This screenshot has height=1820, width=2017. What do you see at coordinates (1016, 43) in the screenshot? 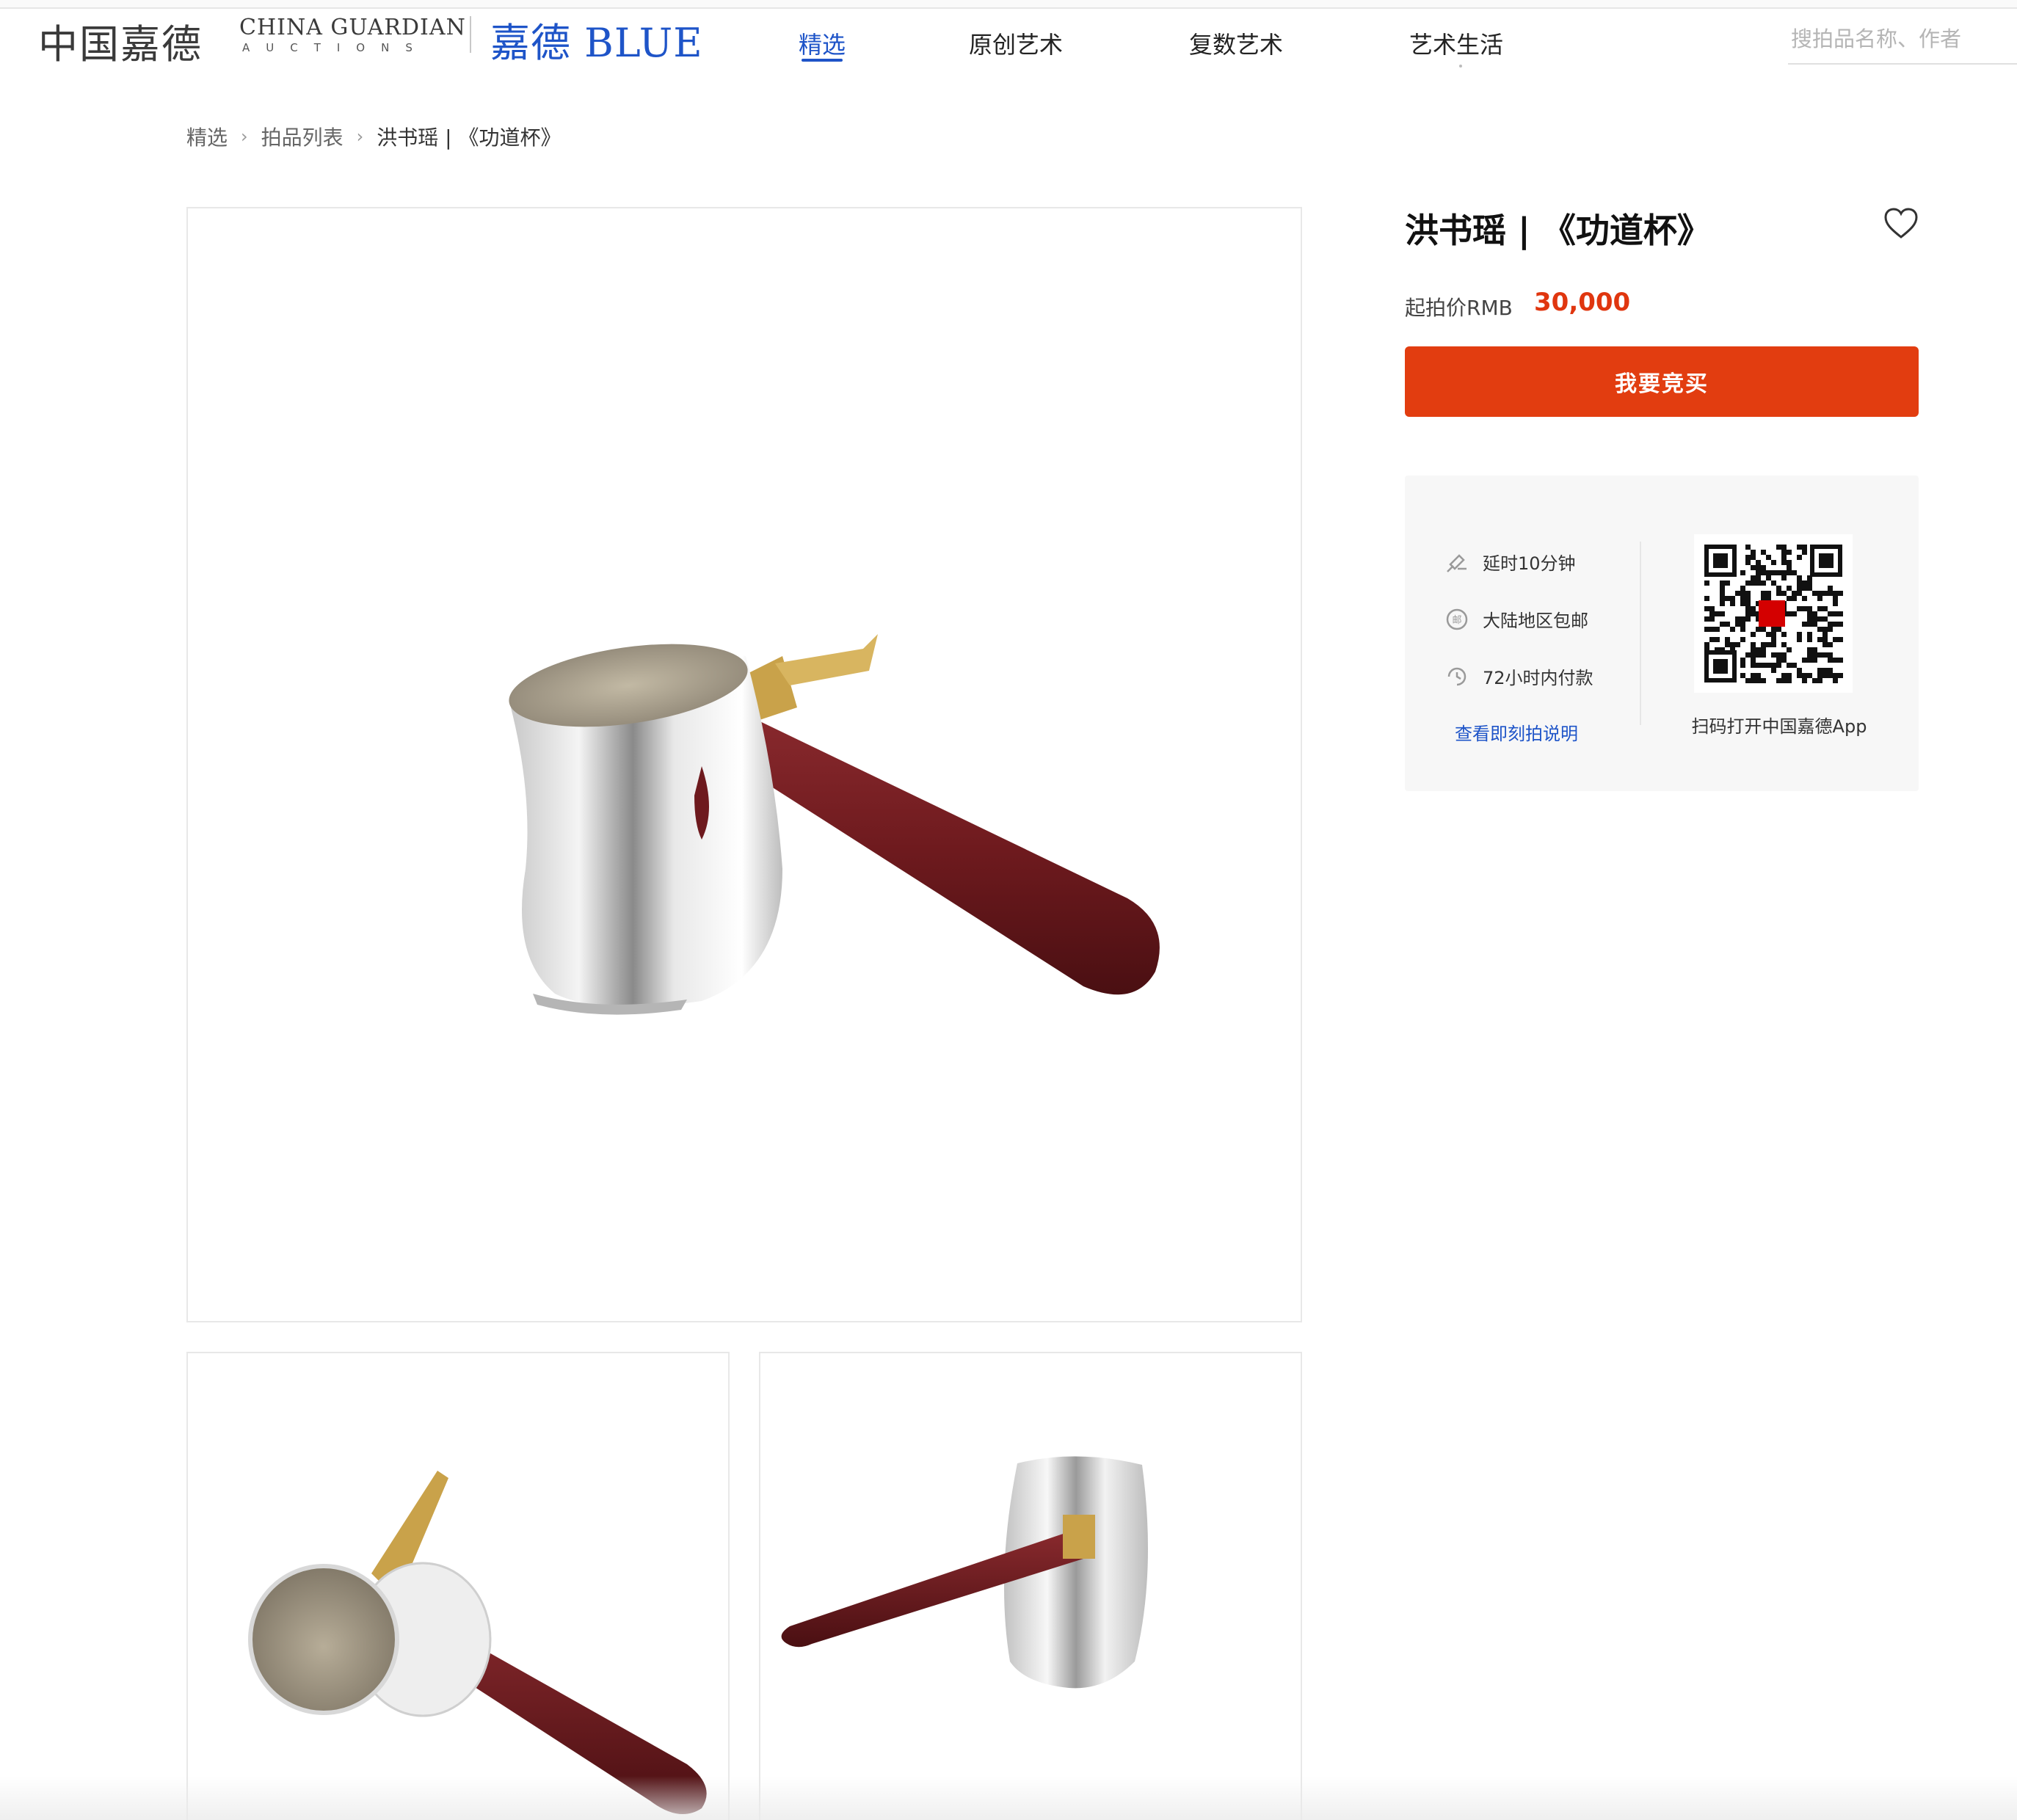
I see `nav-item-original-art: 原创艺术` at bounding box center [1016, 43].